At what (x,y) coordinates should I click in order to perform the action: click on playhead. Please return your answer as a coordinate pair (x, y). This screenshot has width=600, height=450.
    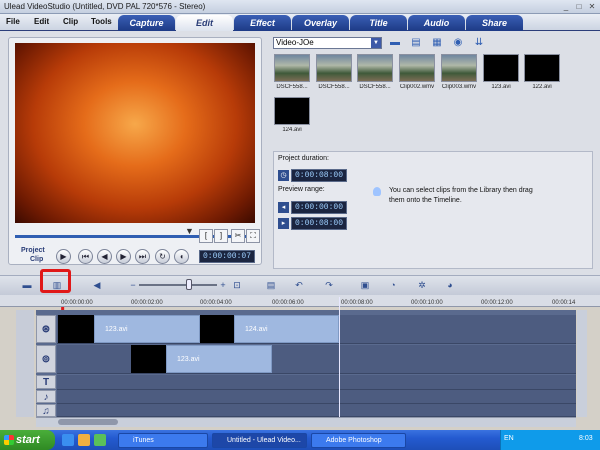
    Looking at the image, I should click on (339, 357).